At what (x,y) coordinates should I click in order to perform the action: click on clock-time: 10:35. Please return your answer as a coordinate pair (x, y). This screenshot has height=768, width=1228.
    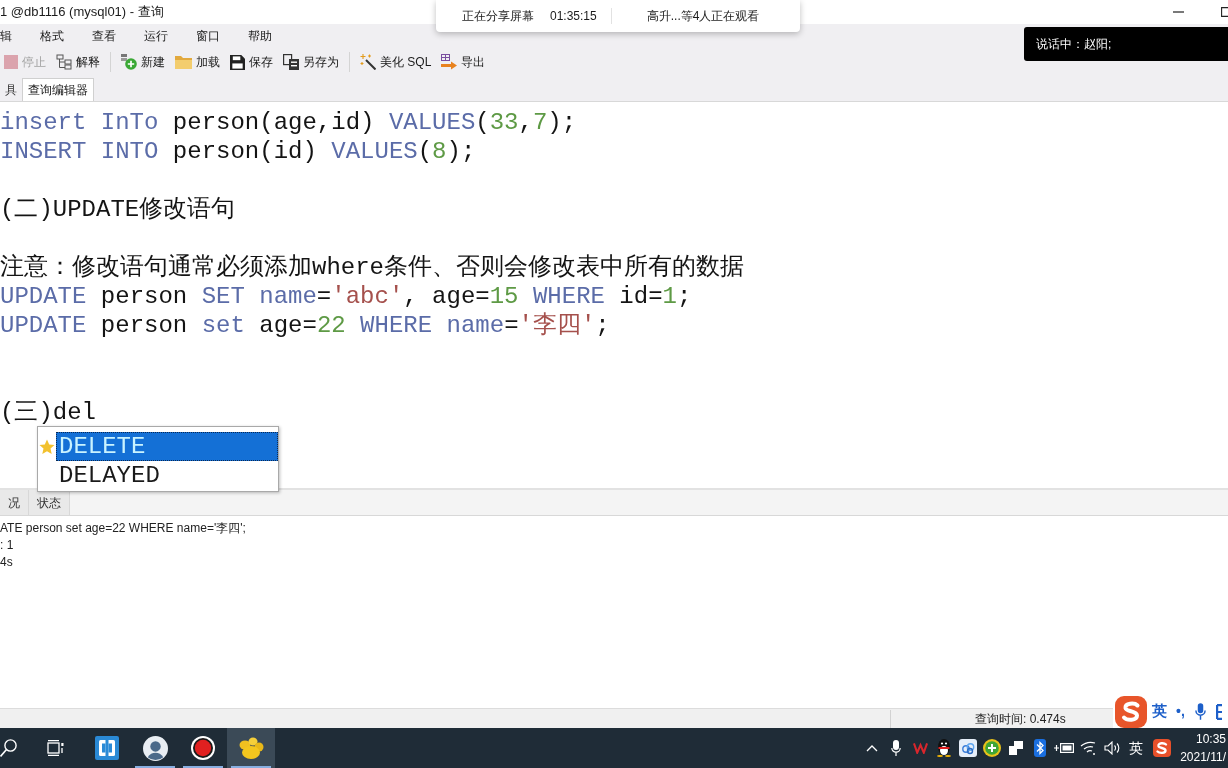
    Looking at the image, I should click on (1210, 739).